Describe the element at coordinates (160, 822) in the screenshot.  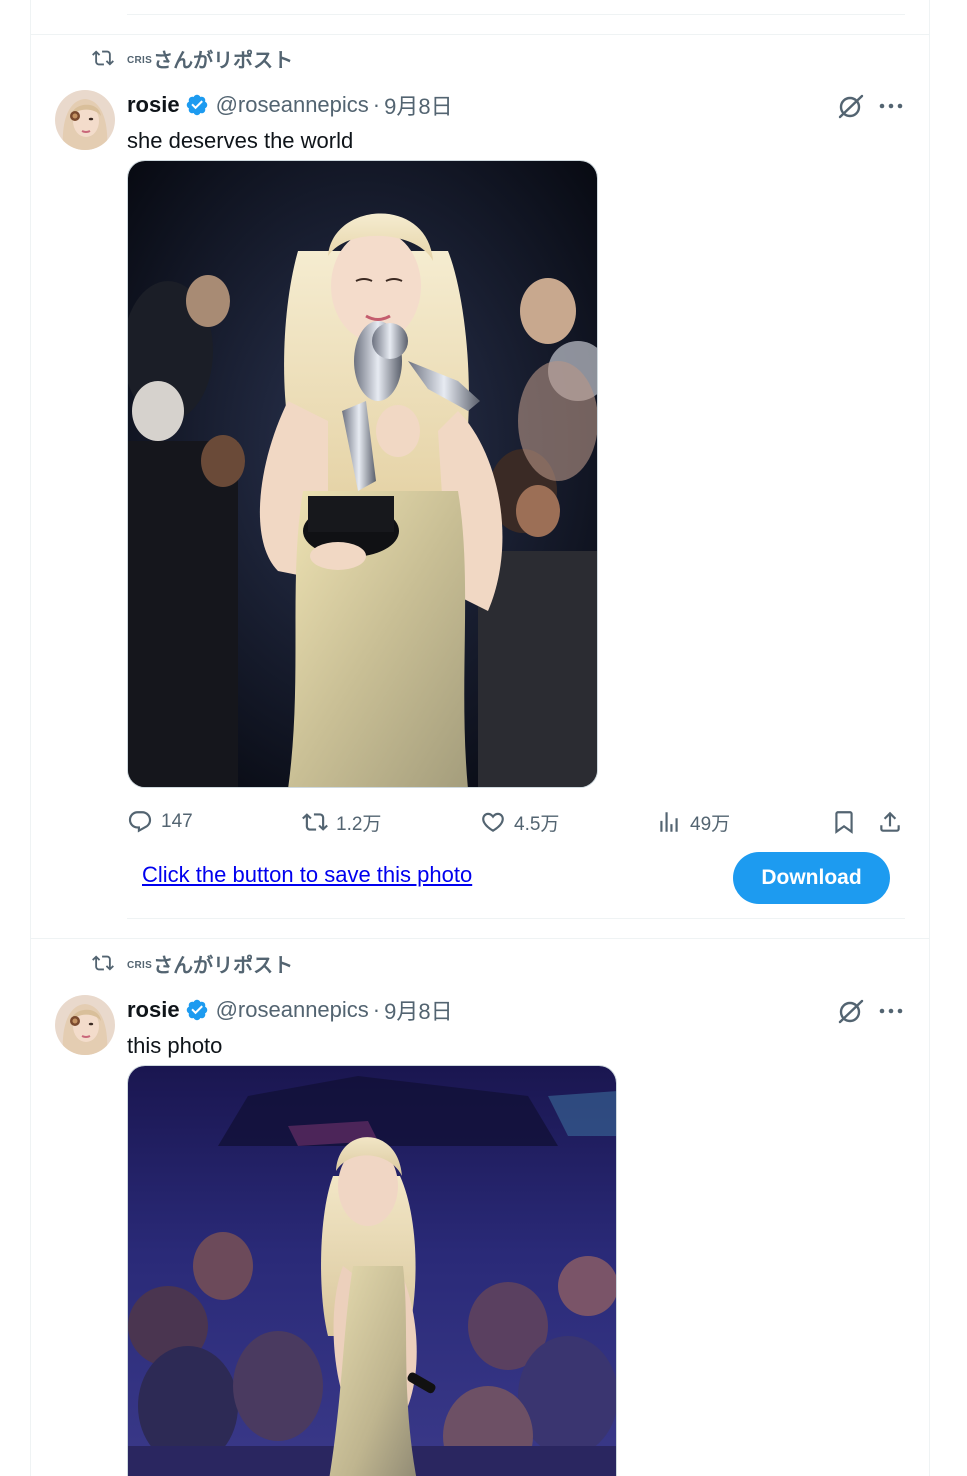
I see `reply-button: 147` at that location.